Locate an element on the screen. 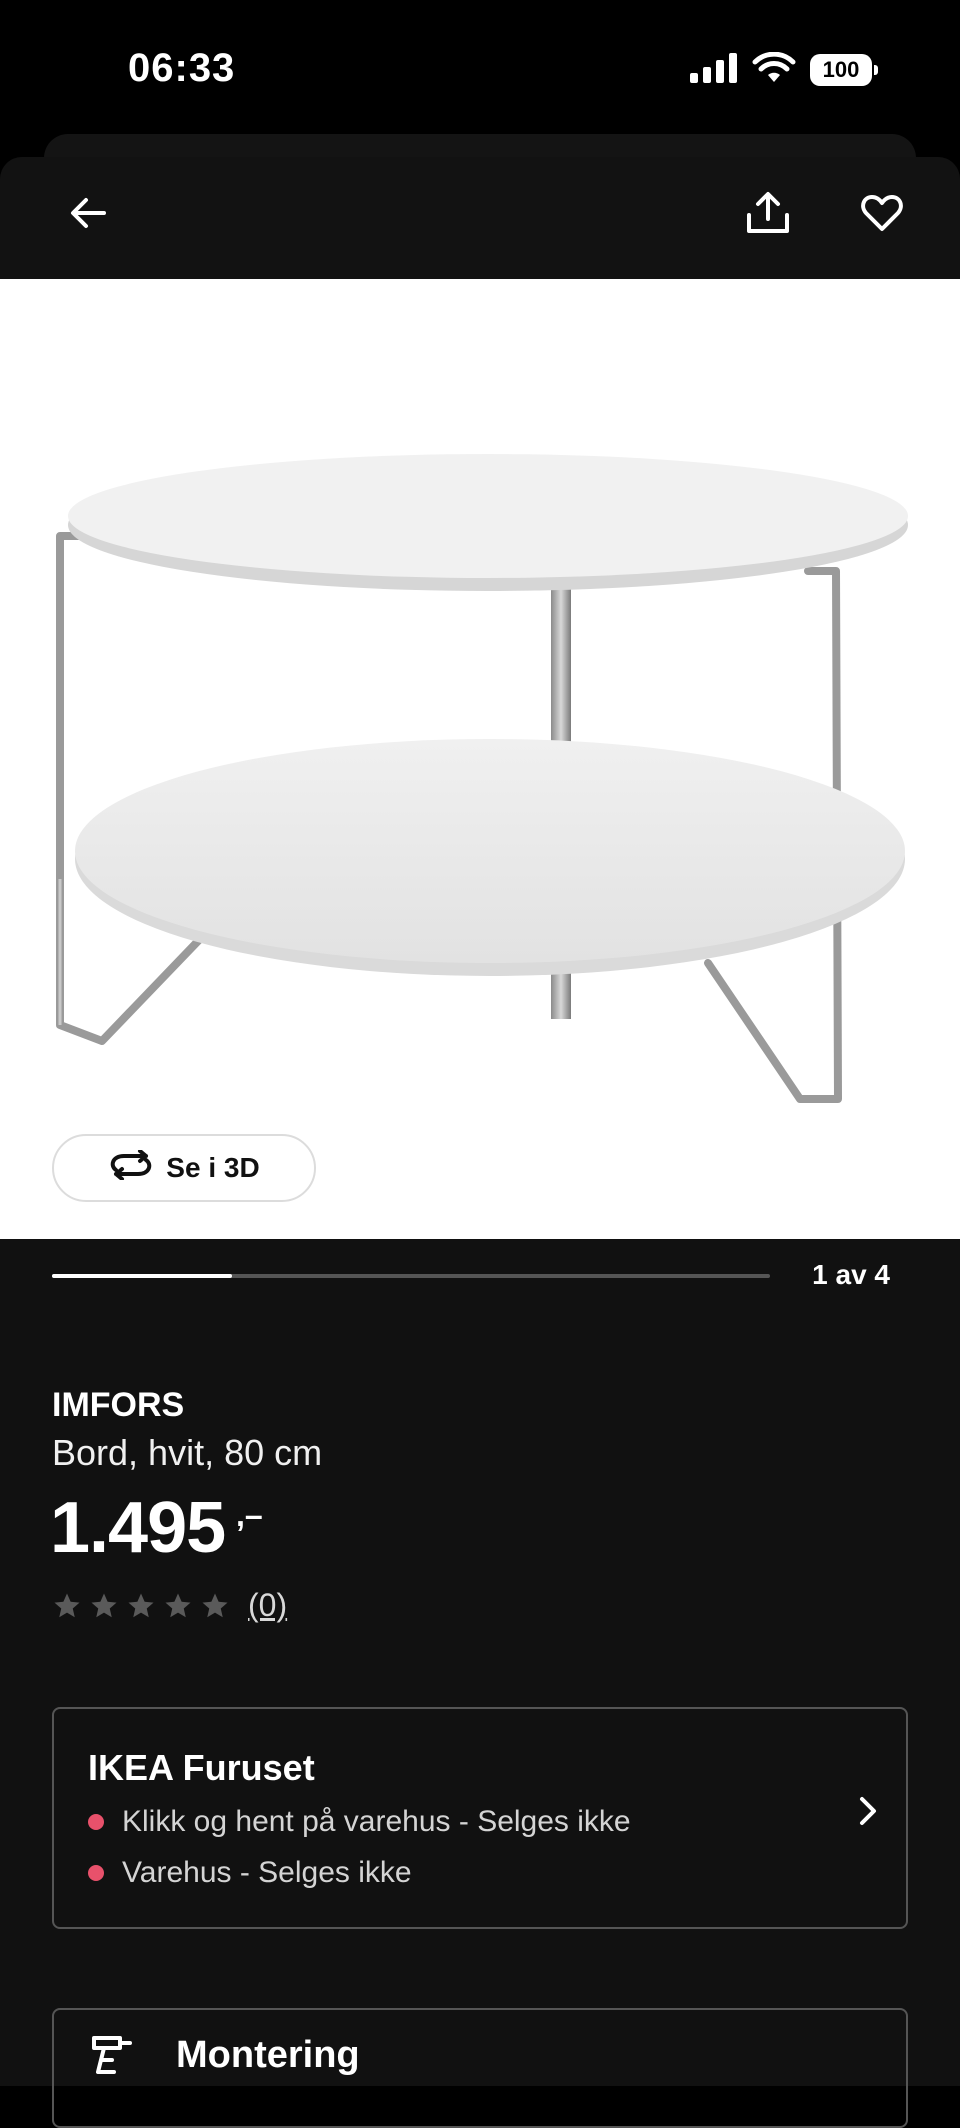 The height and width of the screenshot is (2128, 960). back-arrow-icon is located at coordinates (88, 215).